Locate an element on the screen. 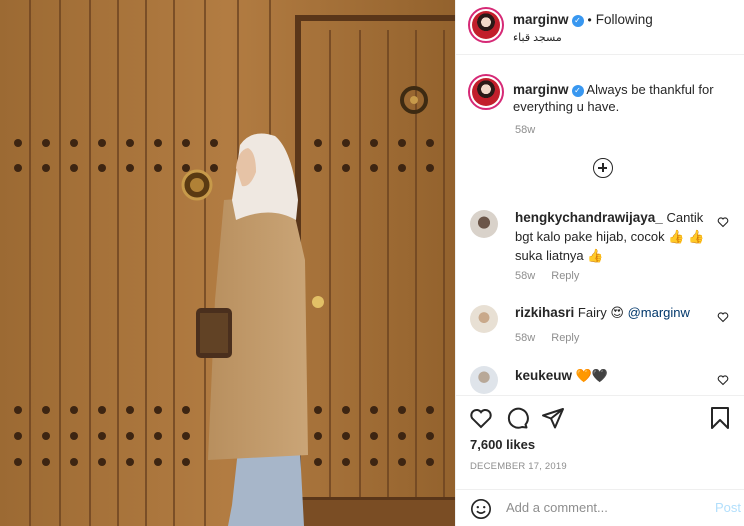  post-comment-button: Post is located at coordinates (728, 507).